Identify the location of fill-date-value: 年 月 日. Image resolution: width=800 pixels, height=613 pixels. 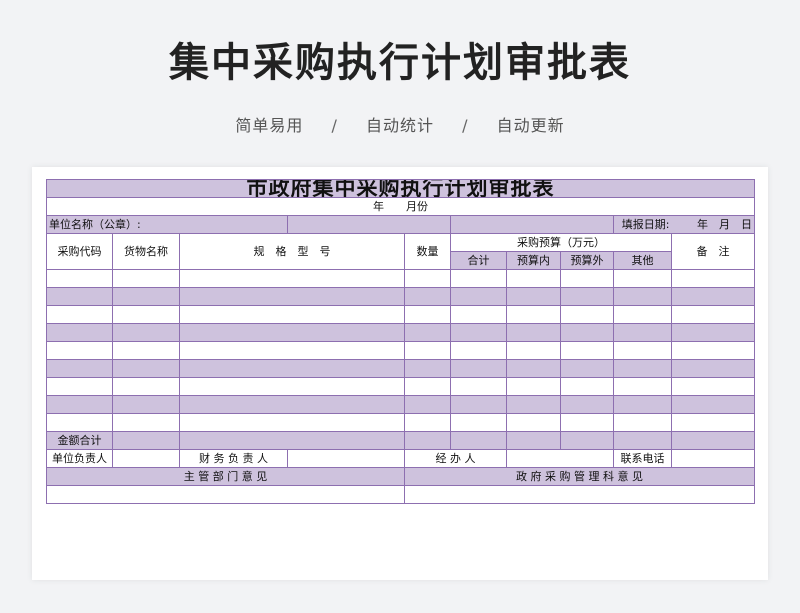
(713, 224).